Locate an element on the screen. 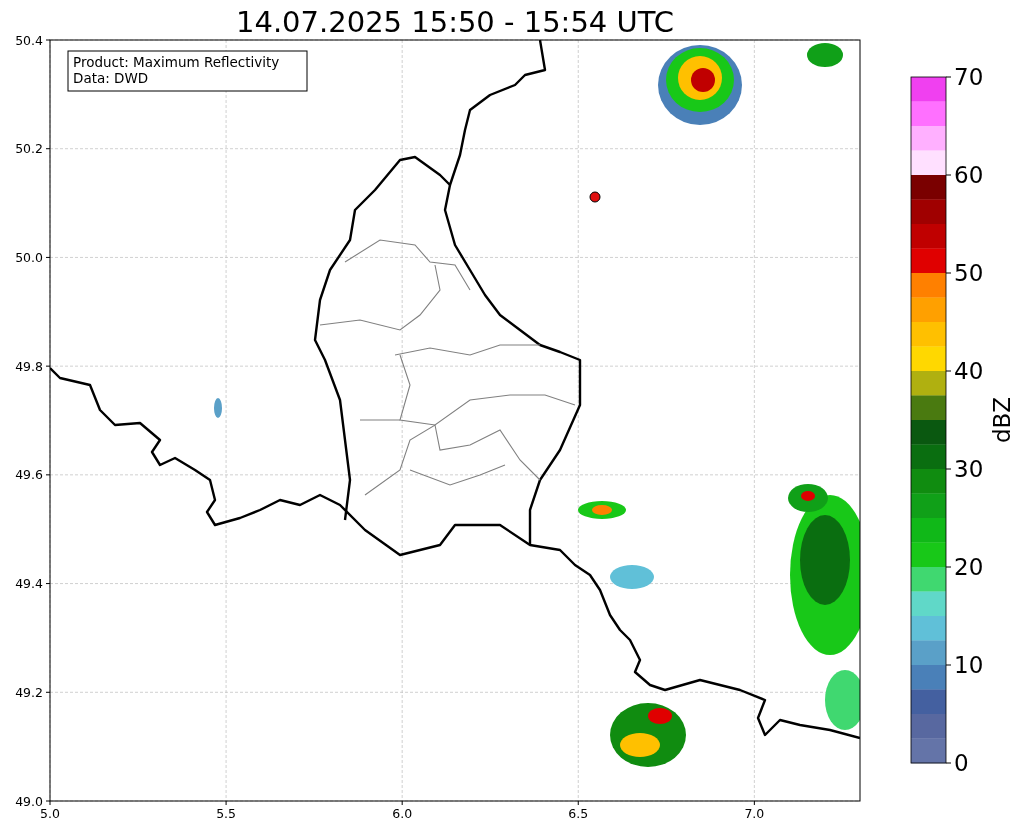 The width and height of the screenshot is (1023, 834). axis-tick-label: 50.0 is located at coordinates (29, 257).